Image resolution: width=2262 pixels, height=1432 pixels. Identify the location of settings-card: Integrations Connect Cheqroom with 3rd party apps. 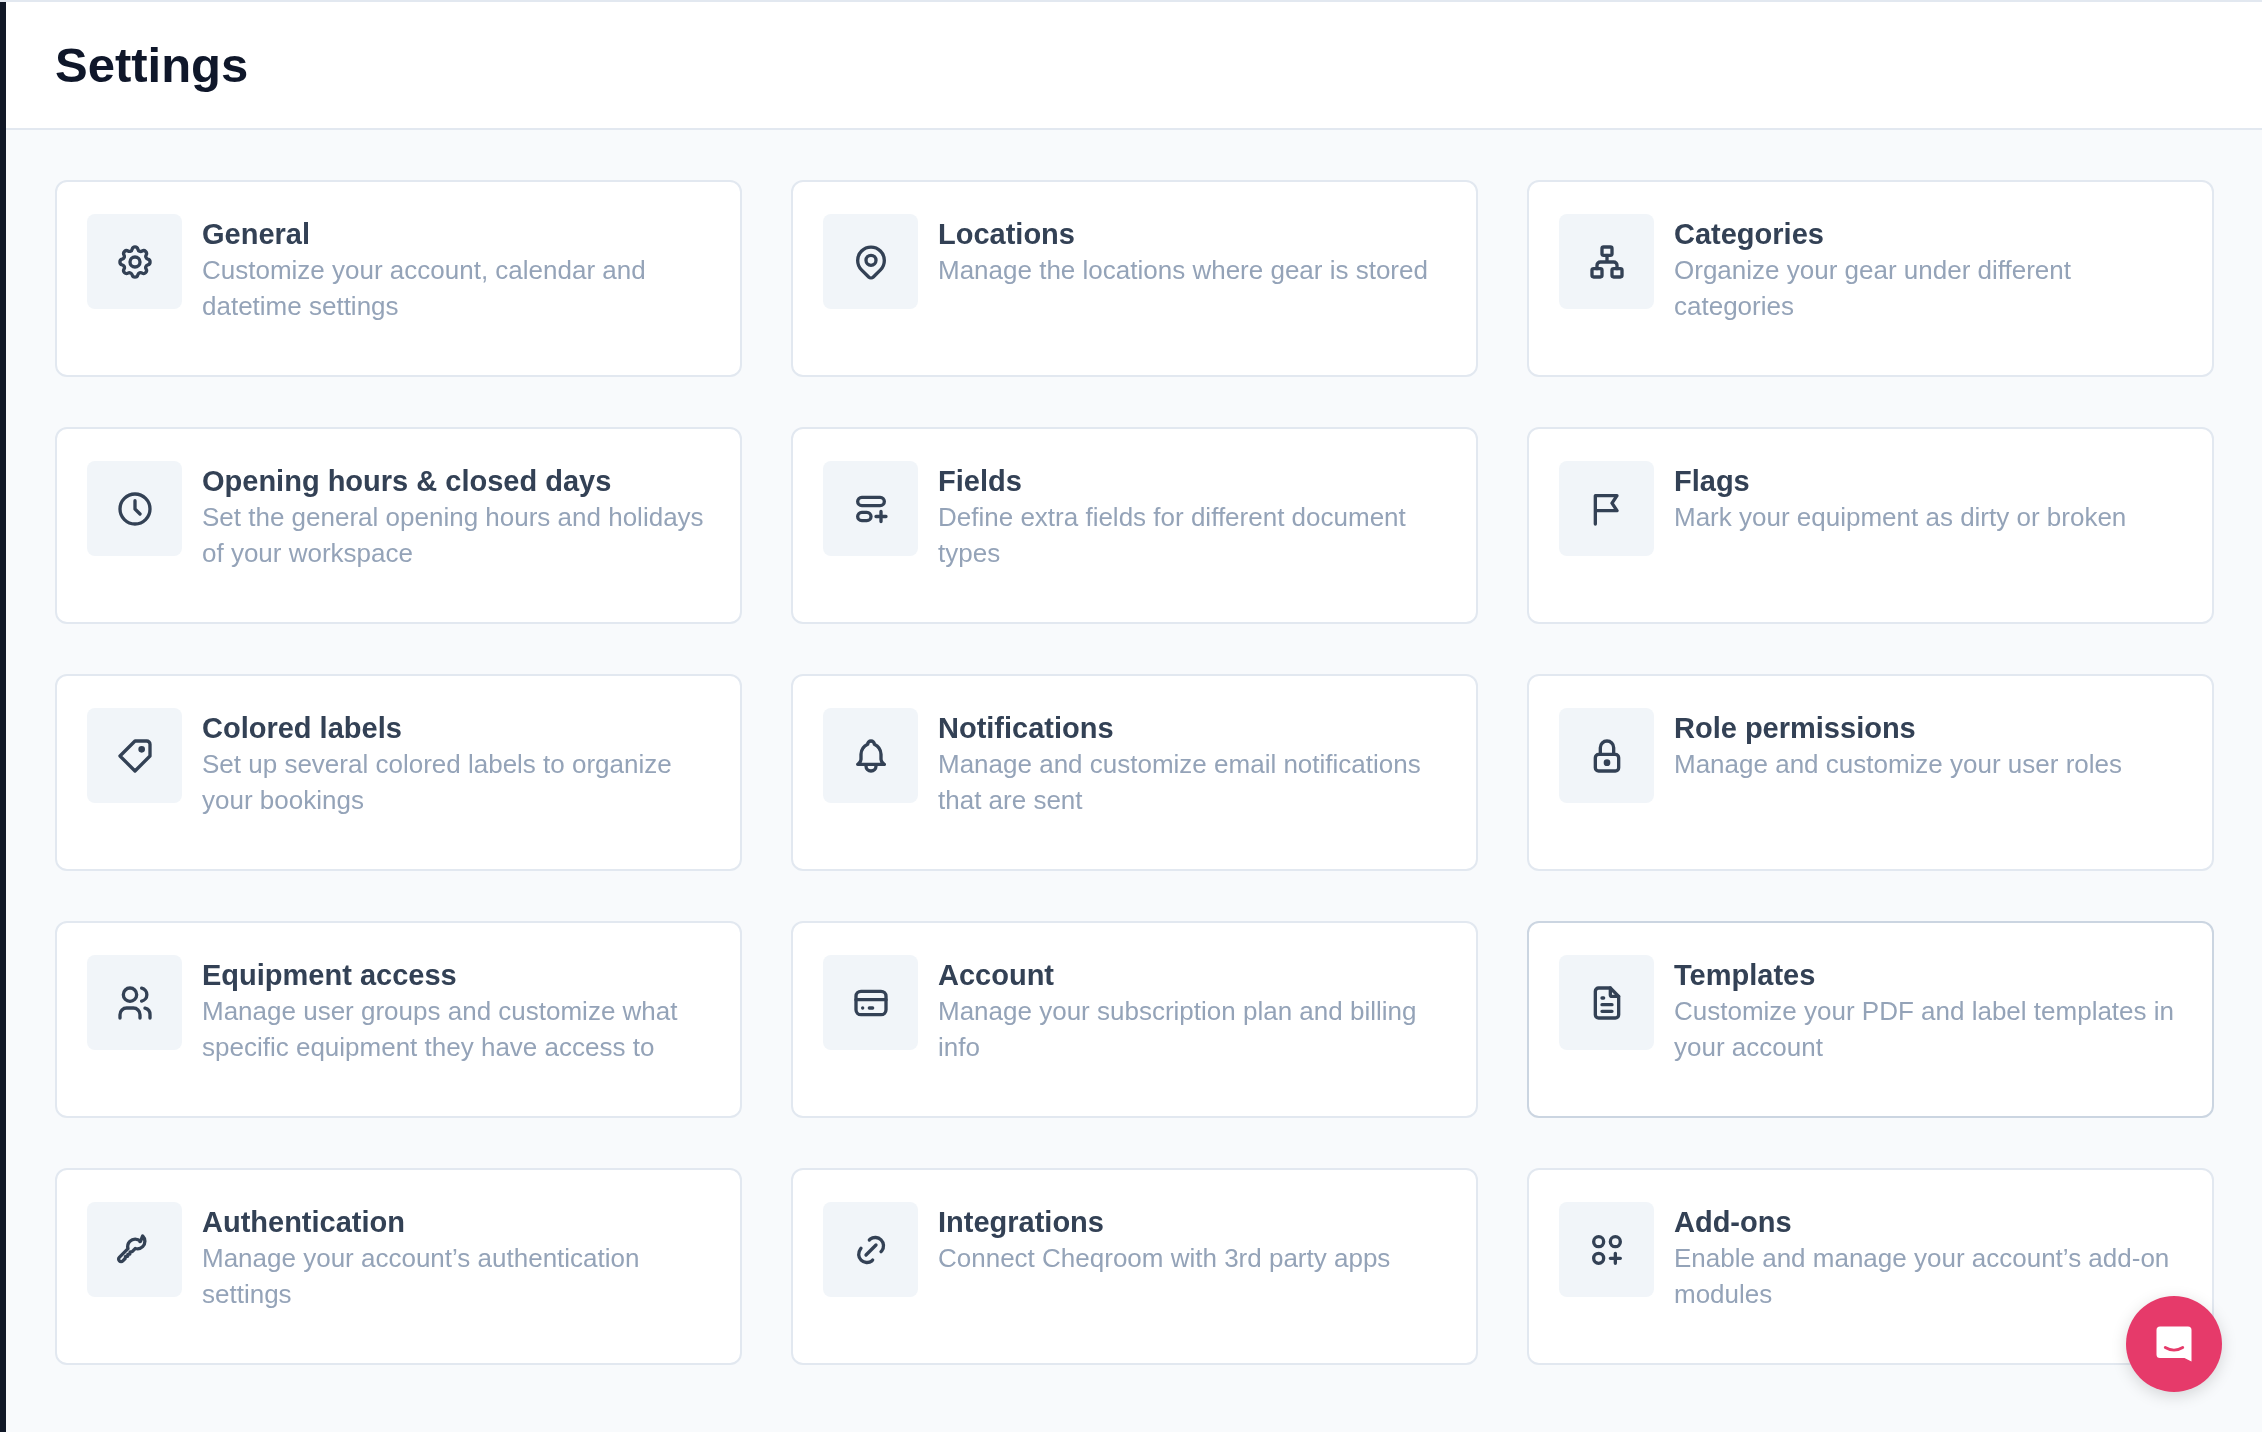
(1134, 1266).